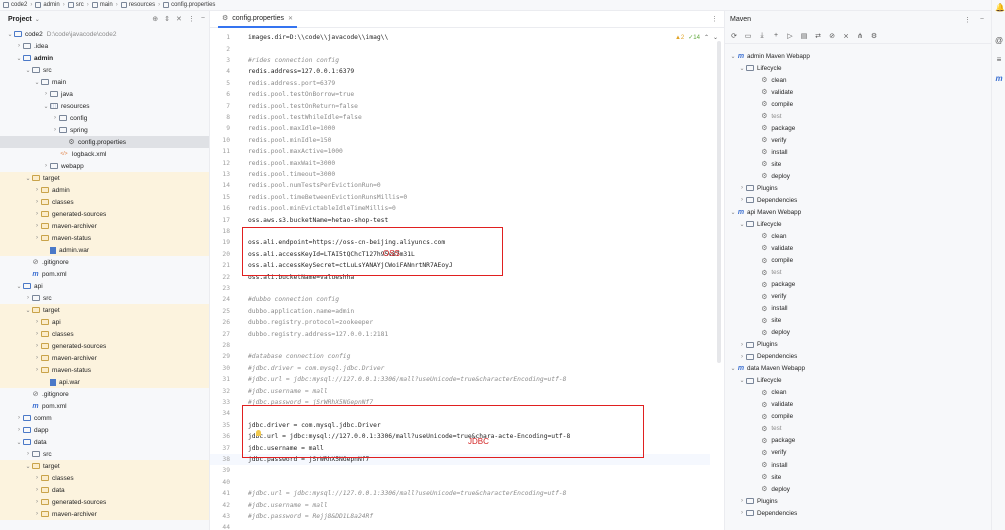  I want to click on locate-icon: ⊕, so click(155, 19).